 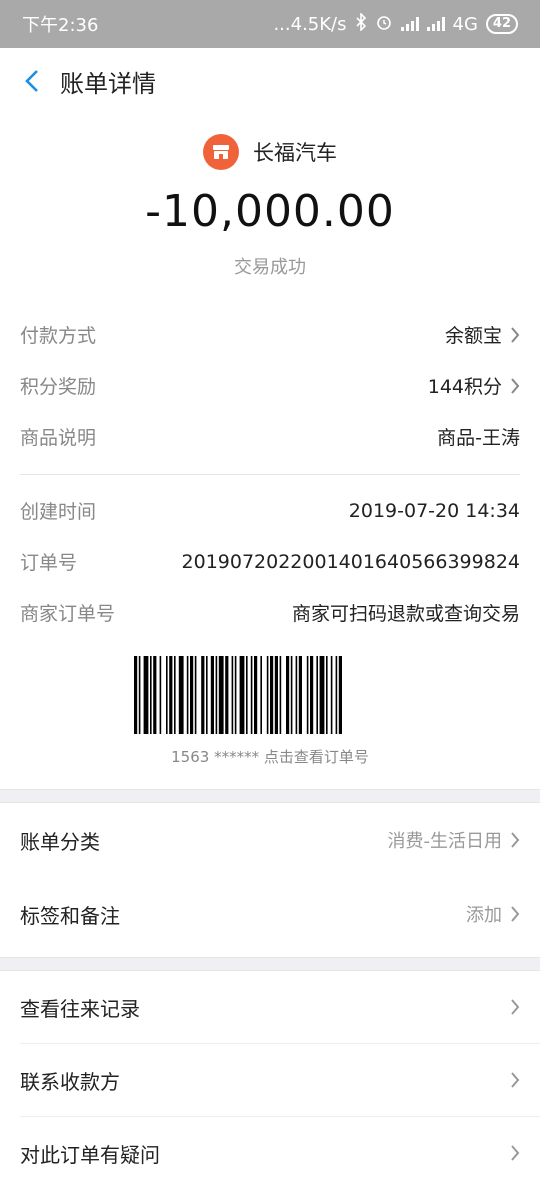 I want to click on merchant-header: 长福汽车, so click(x=270, y=152).